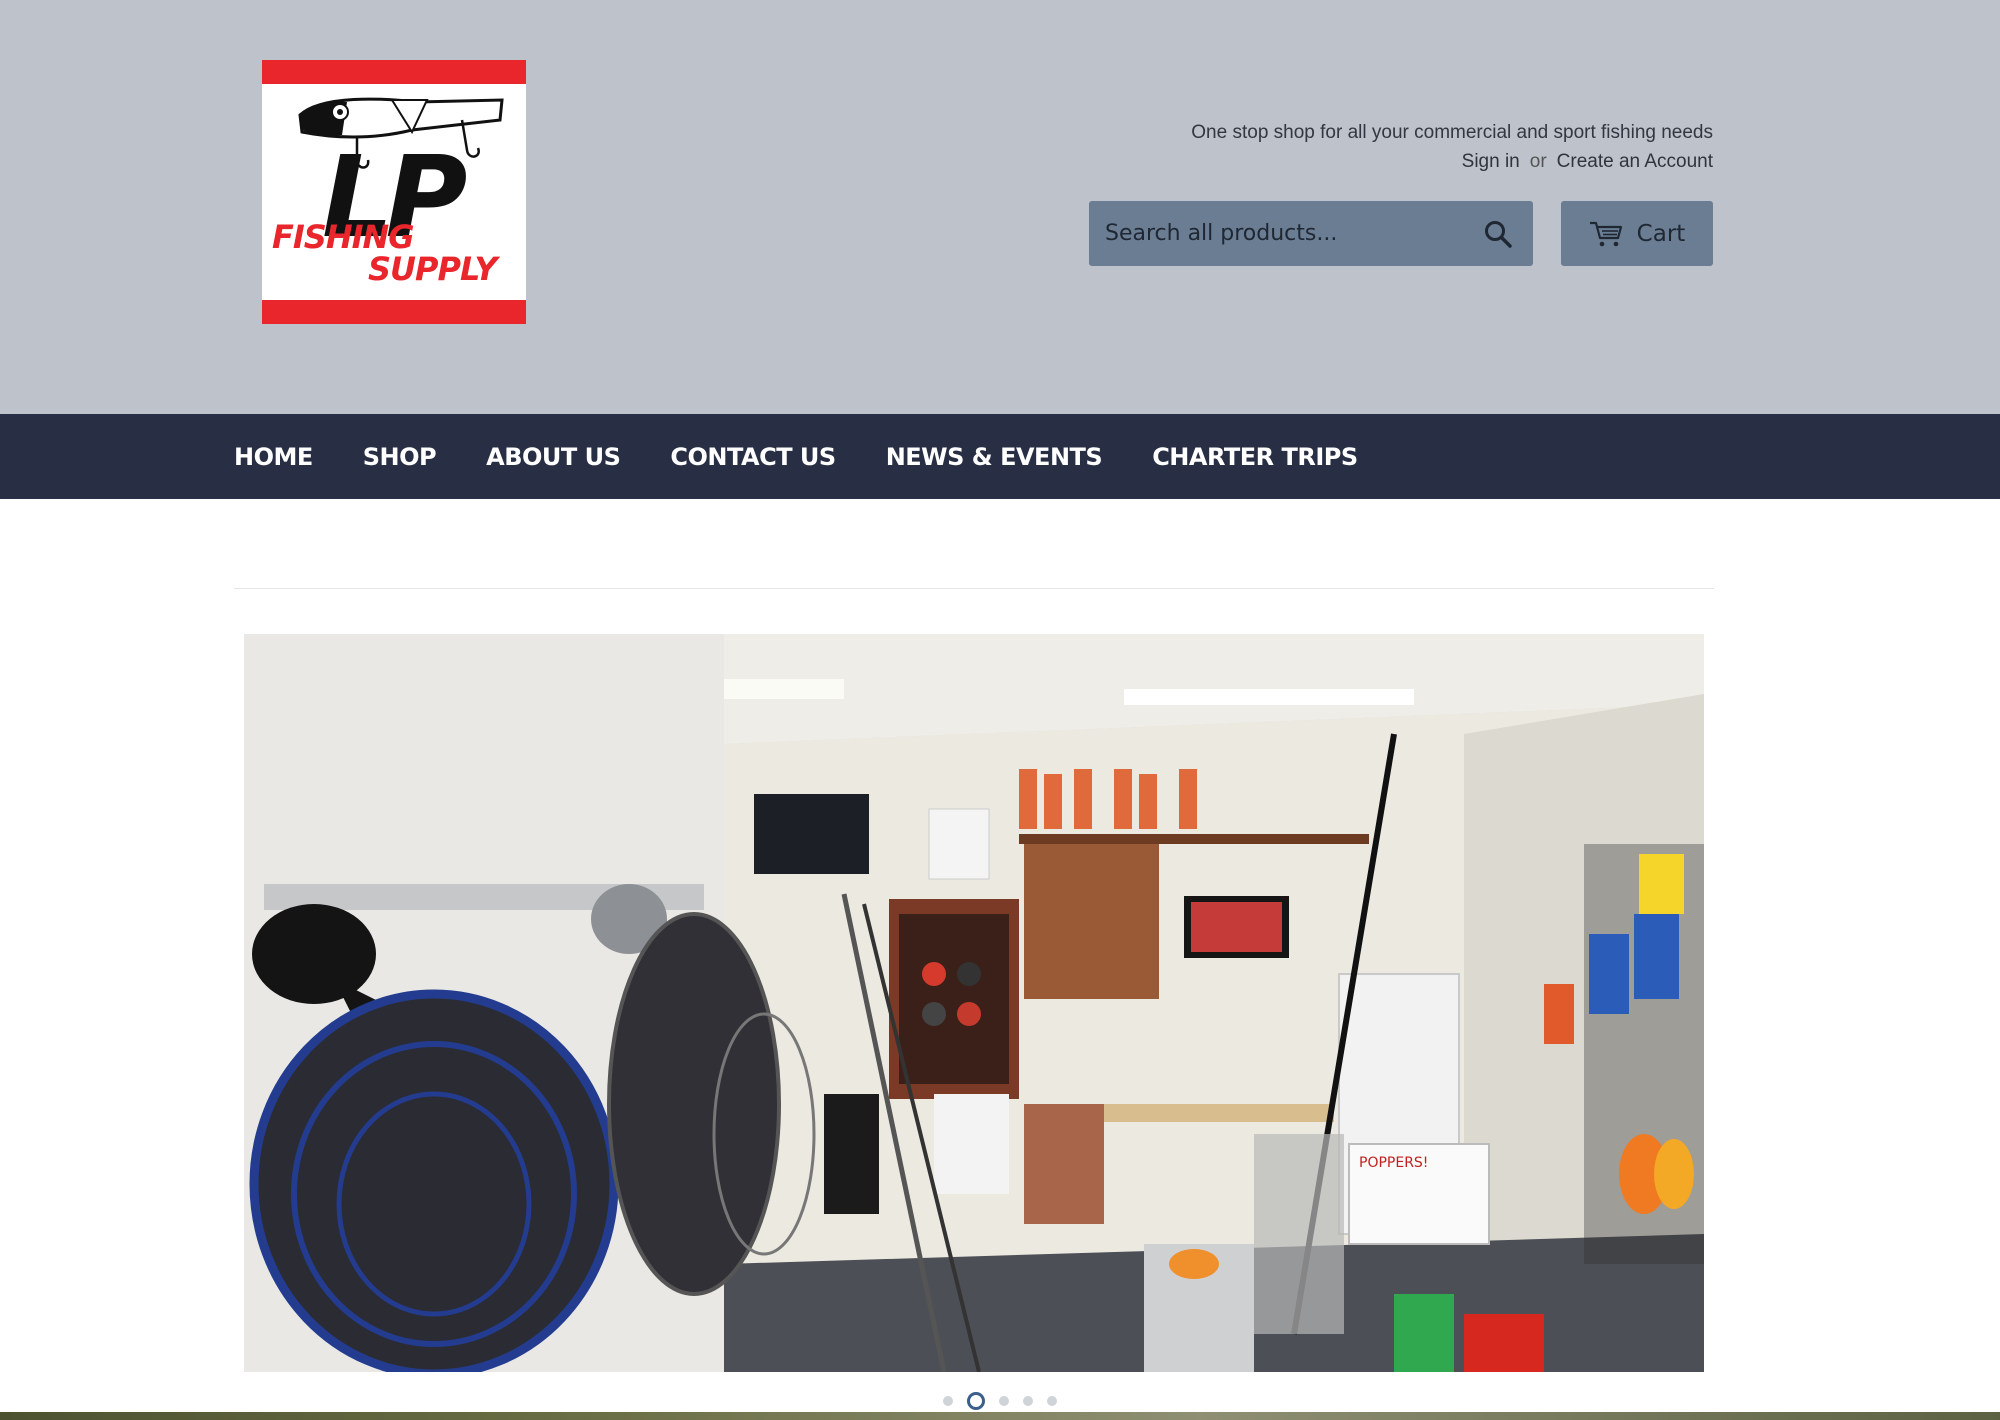 The image size is (2000, 1420). I want to click on or-separator: or, so click(1538, 161).